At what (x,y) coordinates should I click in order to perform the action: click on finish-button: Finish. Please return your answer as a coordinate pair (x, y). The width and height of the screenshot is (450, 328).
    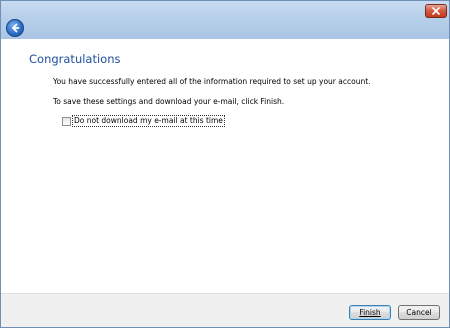
    Looking at the image, I should click on (370, 312).